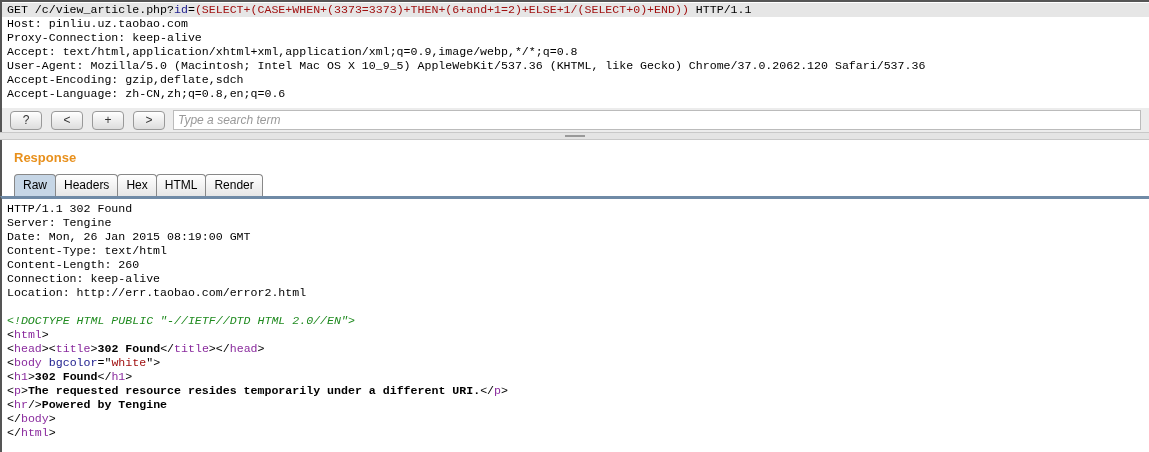 This screenshot has height=452, width=1149. I want to click on code-line: <h1>302 Found</h1>, so click(70, 376).